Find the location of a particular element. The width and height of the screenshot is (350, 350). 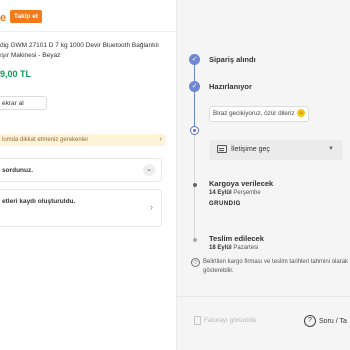

question-answer-button: ? Soru / Ta is located at coordinates (325, 321).